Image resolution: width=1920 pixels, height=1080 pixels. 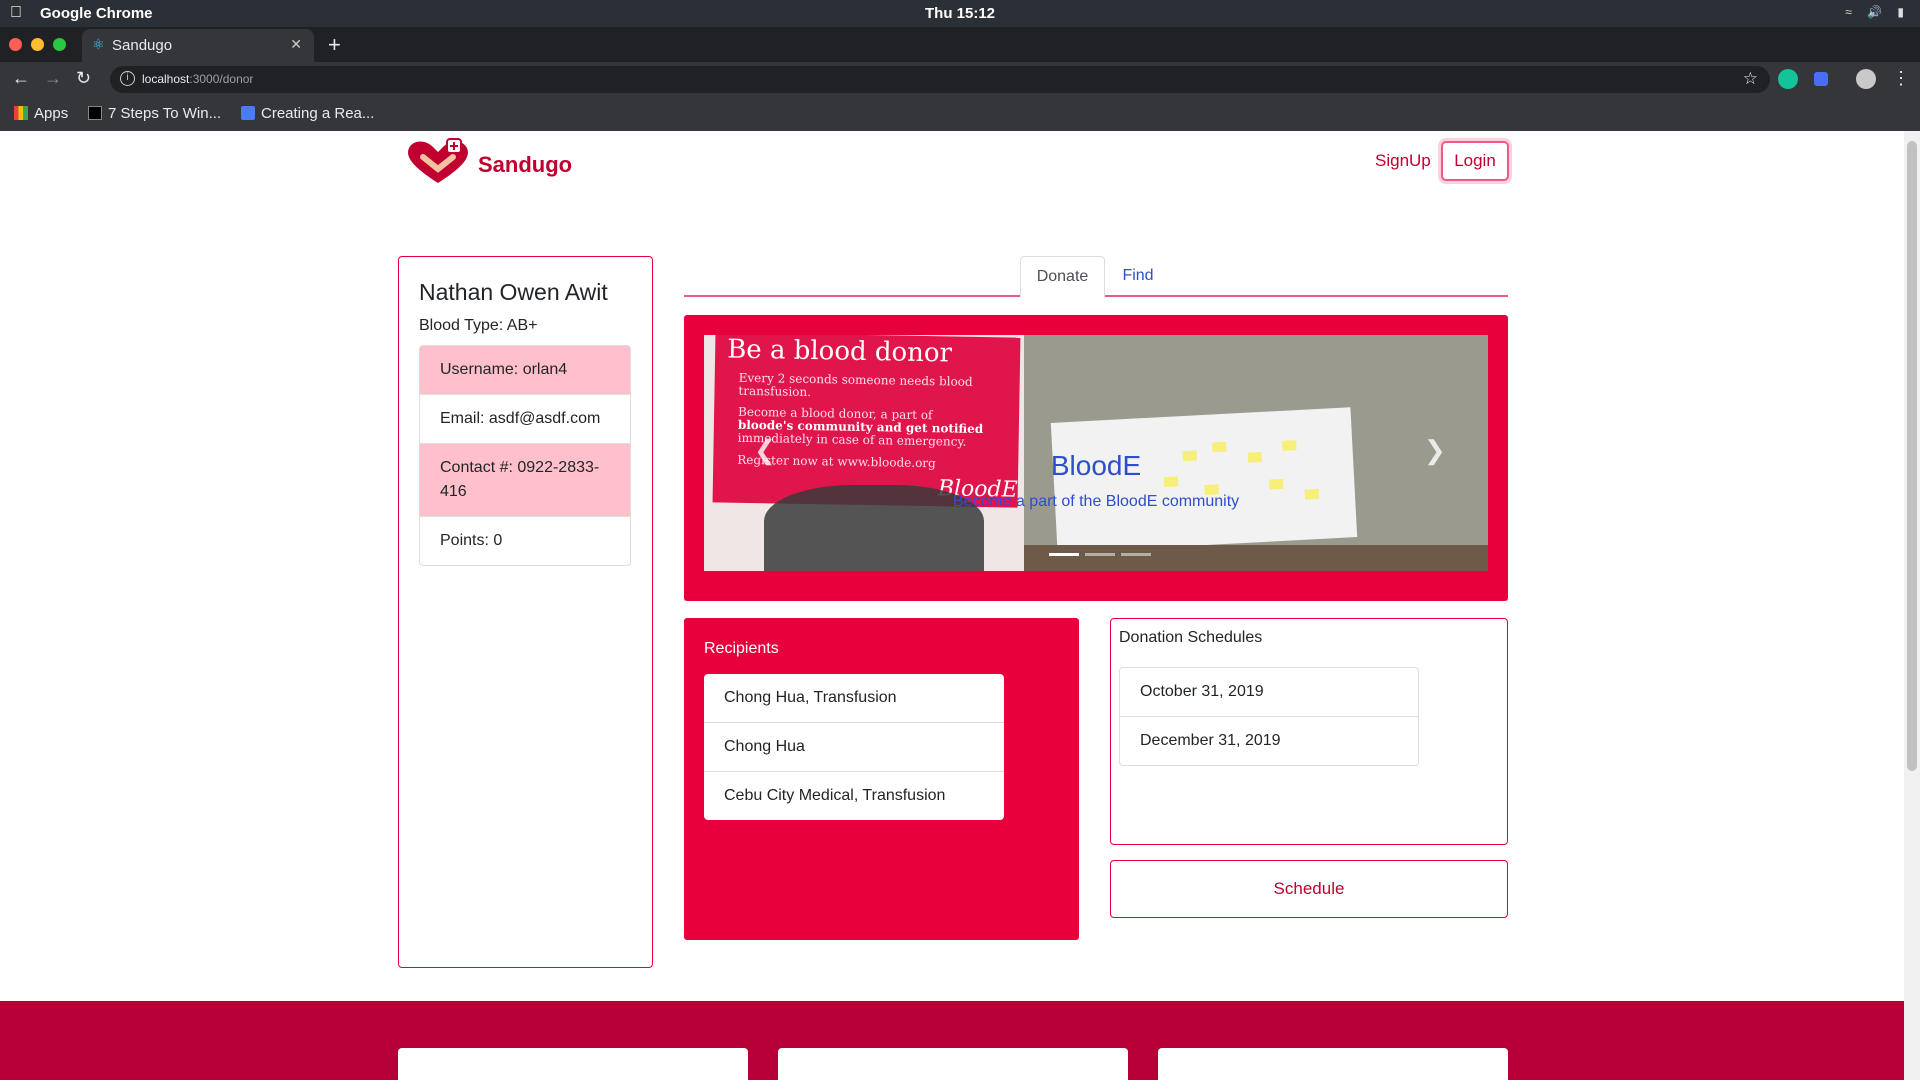 What do you see at coordinates (1269, 692) in the screenshot?
I see `schedule-item: October 31, 2019` at bounding box center [1269, 692].